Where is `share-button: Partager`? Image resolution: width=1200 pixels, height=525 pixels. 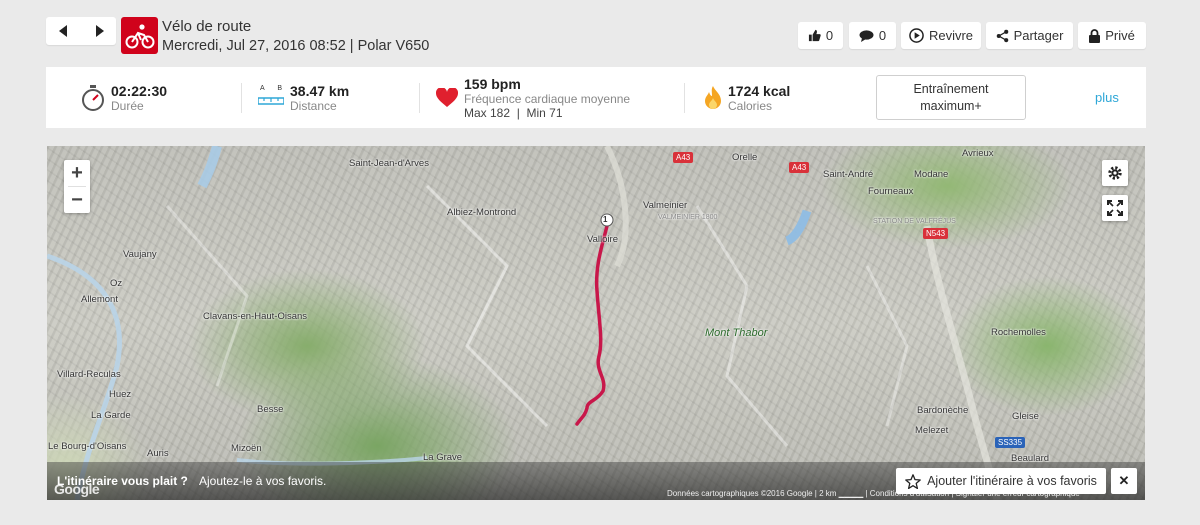 share-button: Partager is located at coordinates (1029, 35).